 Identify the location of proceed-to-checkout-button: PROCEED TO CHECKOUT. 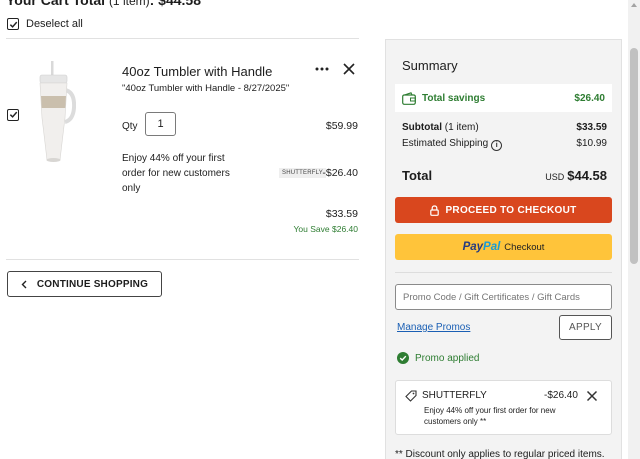
(503, 210).